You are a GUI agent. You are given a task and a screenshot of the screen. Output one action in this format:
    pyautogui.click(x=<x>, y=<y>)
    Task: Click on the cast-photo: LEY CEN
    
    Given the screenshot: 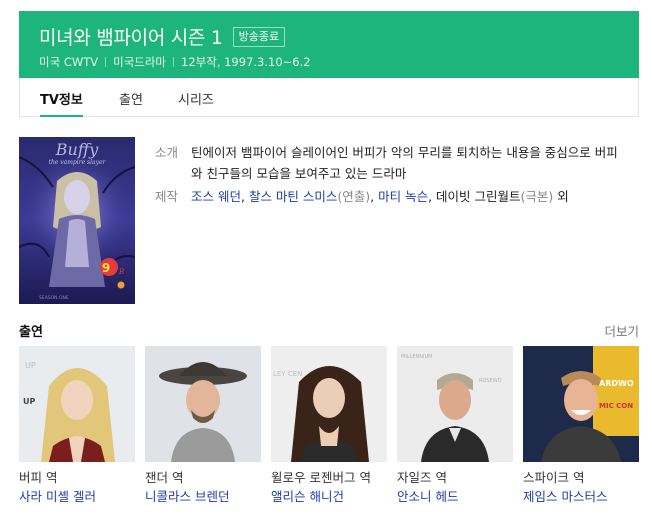 What is the action you would take?
    pyautogui.click(x=329, y=404)
    